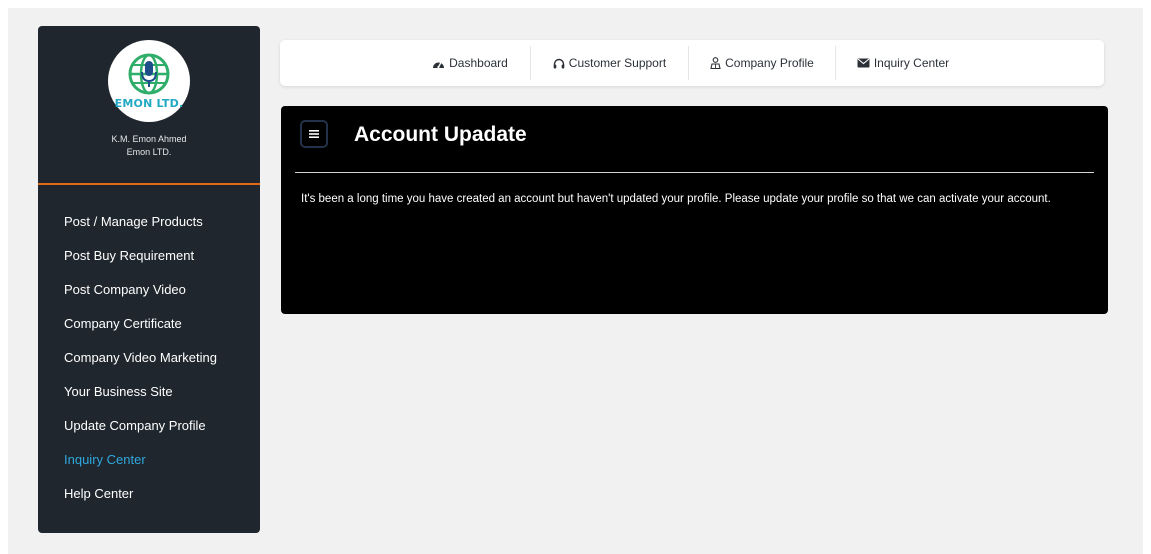 The width and height of the screenshot is (1151, 554). I want to click on menu-toggle-button, so click(314, 134).